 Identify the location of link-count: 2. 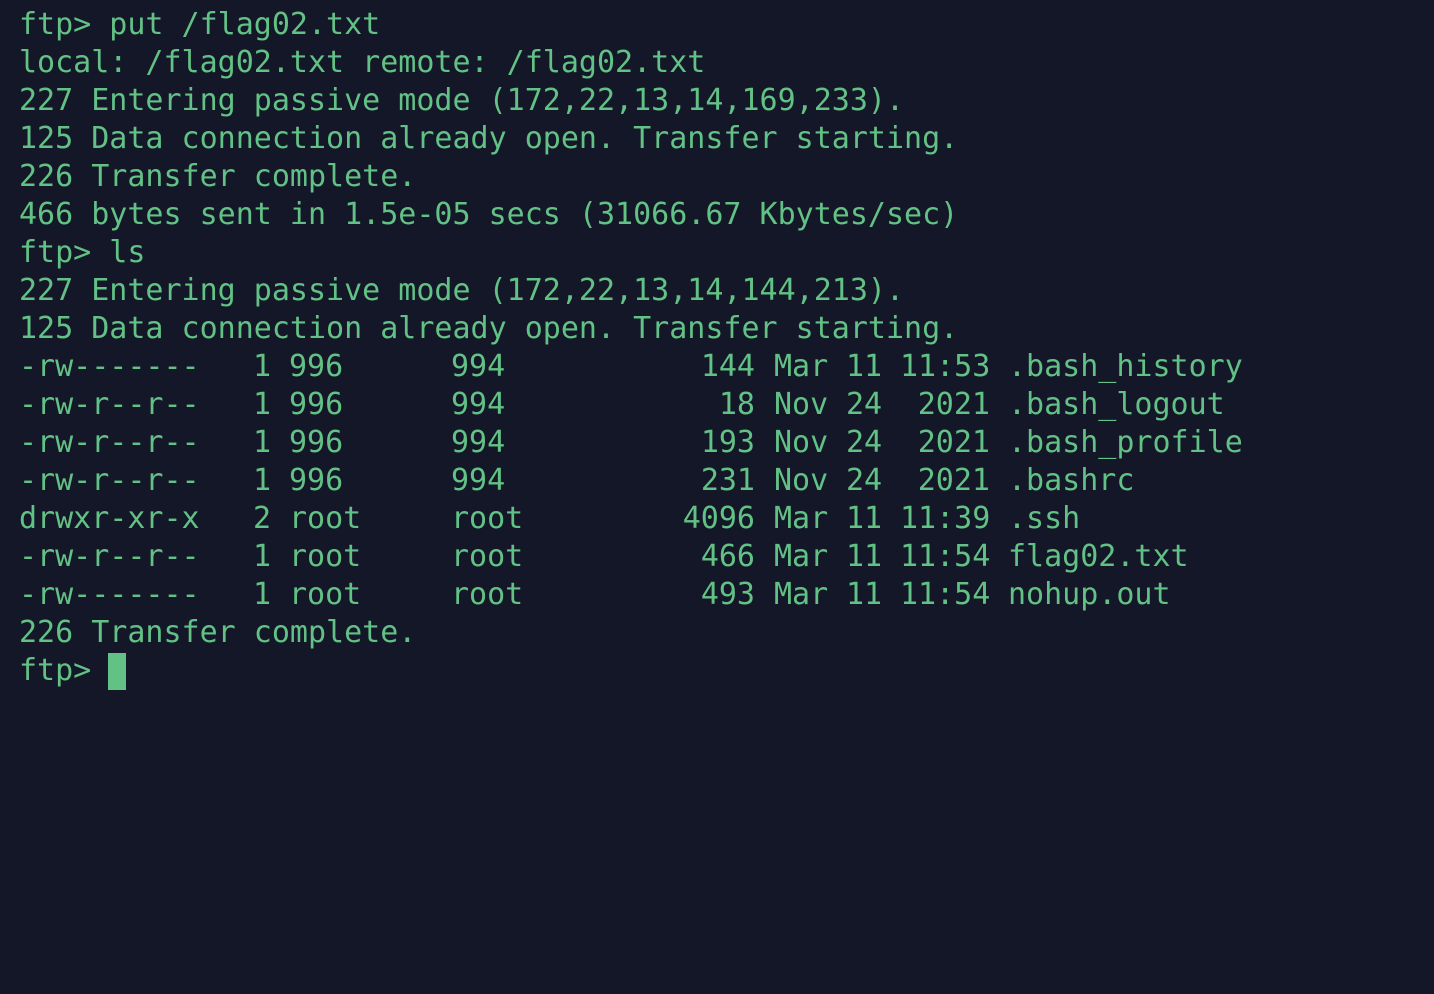
(262, 518).